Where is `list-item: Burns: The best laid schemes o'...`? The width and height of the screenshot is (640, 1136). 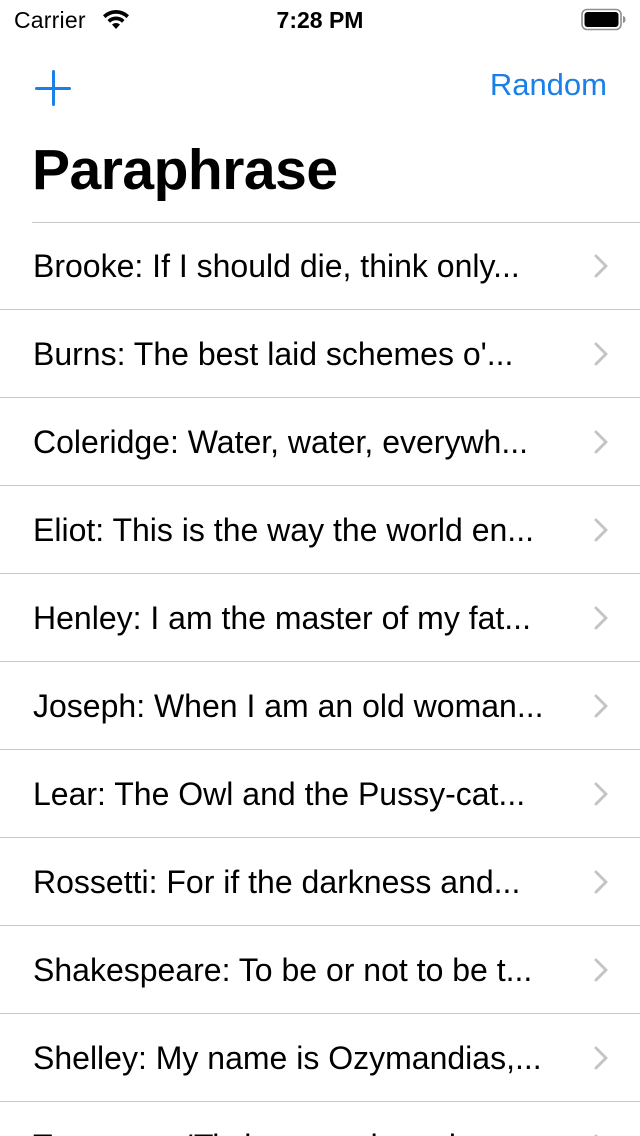 list-item: Burns: The best laid schemes o'... is located at coordinates (320, 354).